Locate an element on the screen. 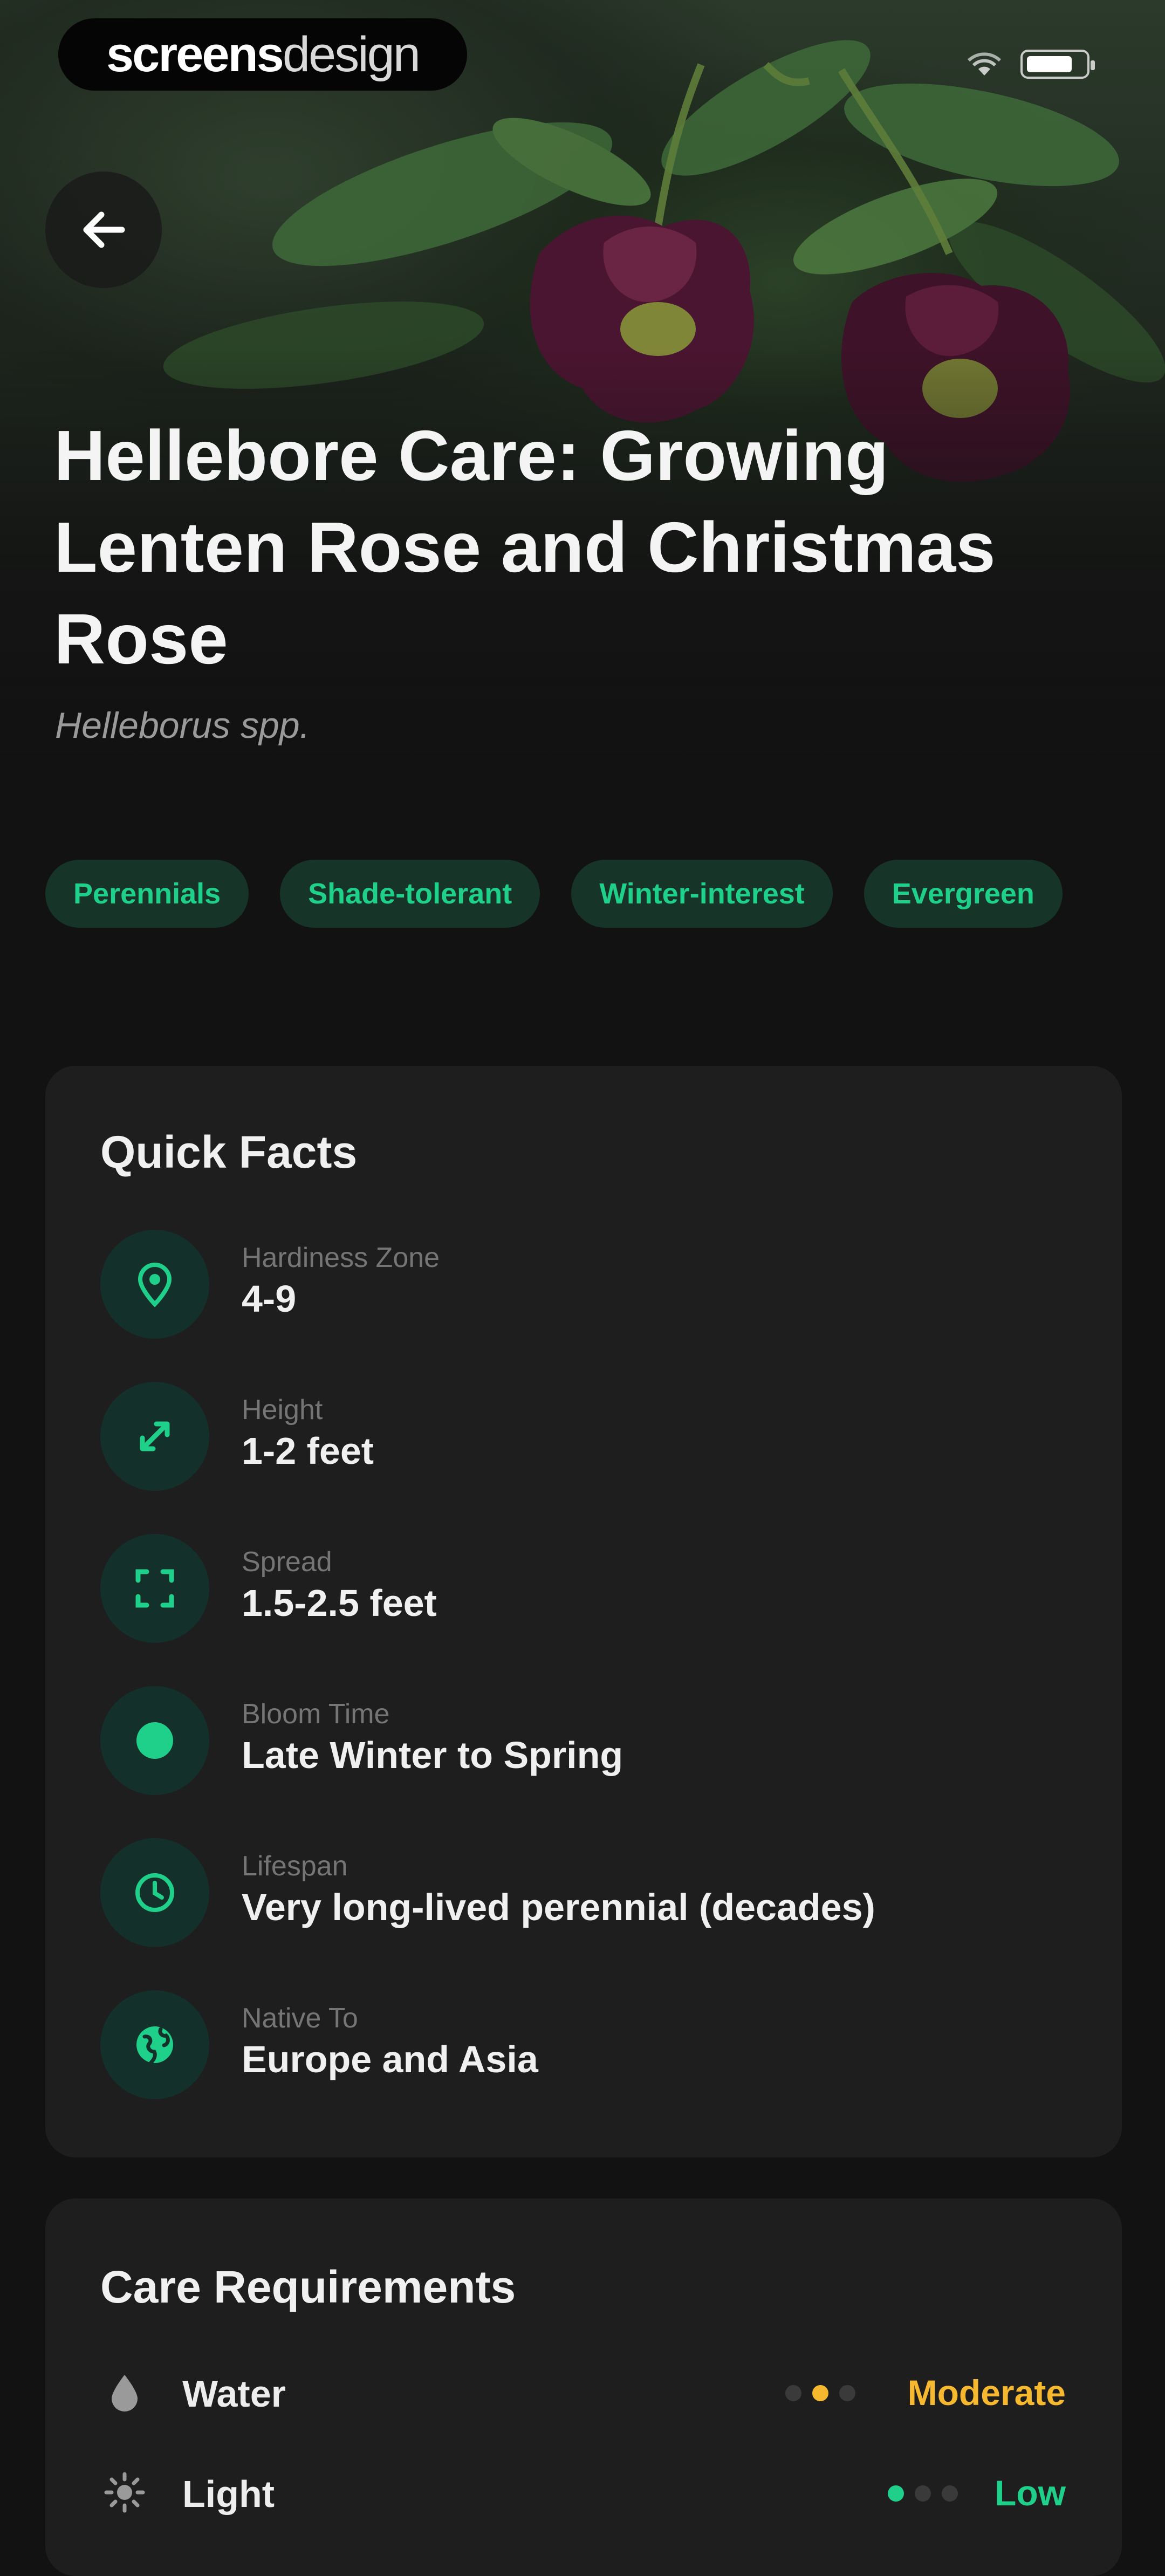 The image size is (1165, 2576). fact-label: Spread is located at coordinates (287, 1562).